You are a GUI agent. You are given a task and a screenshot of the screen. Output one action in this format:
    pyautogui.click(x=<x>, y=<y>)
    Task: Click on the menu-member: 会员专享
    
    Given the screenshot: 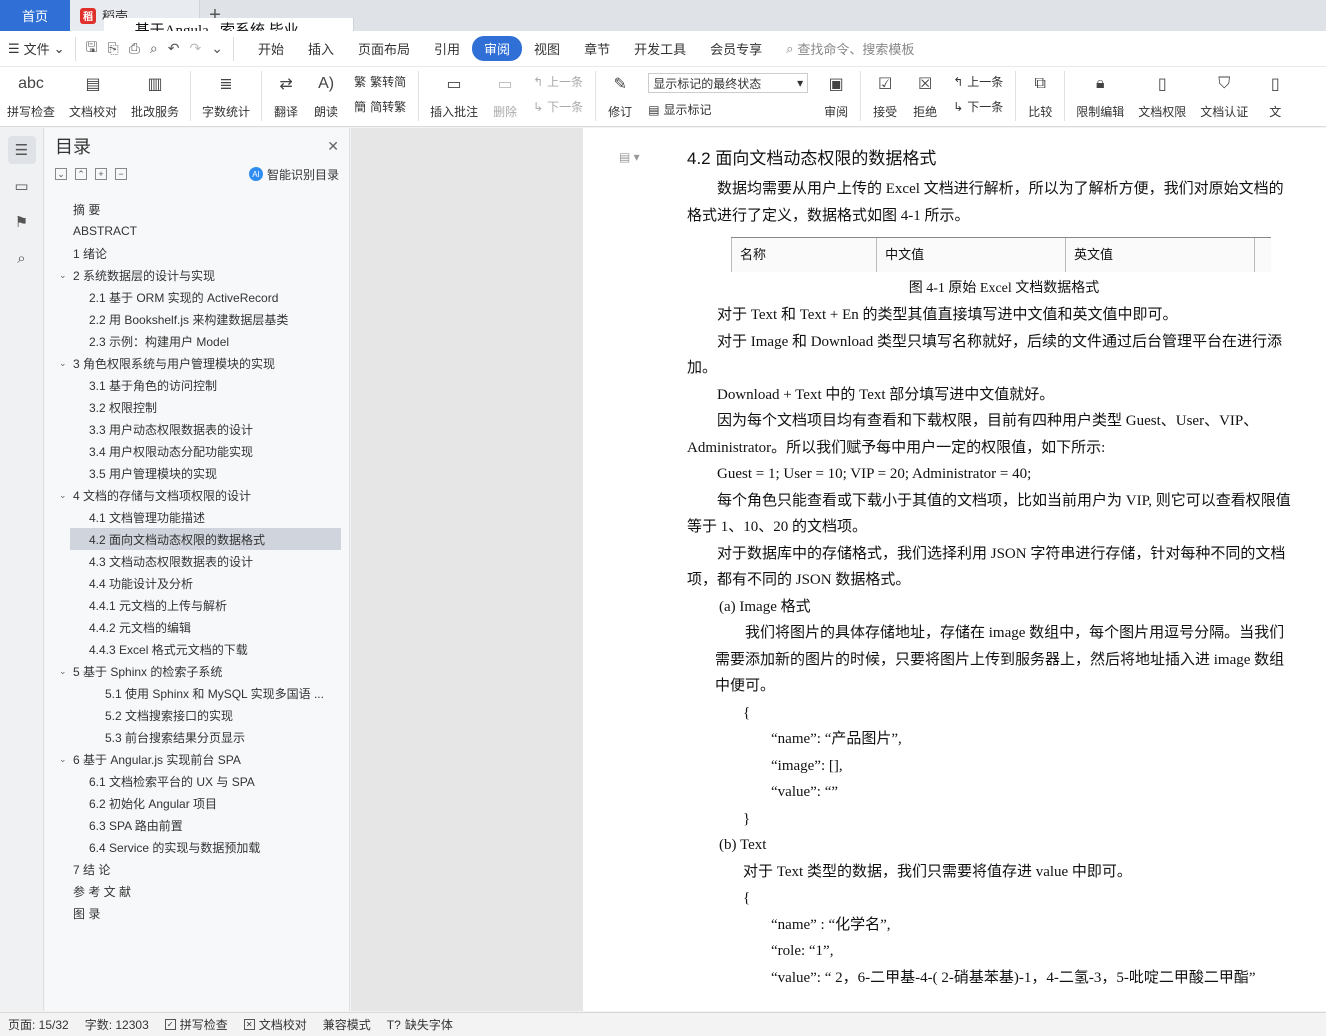 What is the action you would take?
    pyautogui.click(x=736, y=48)
    